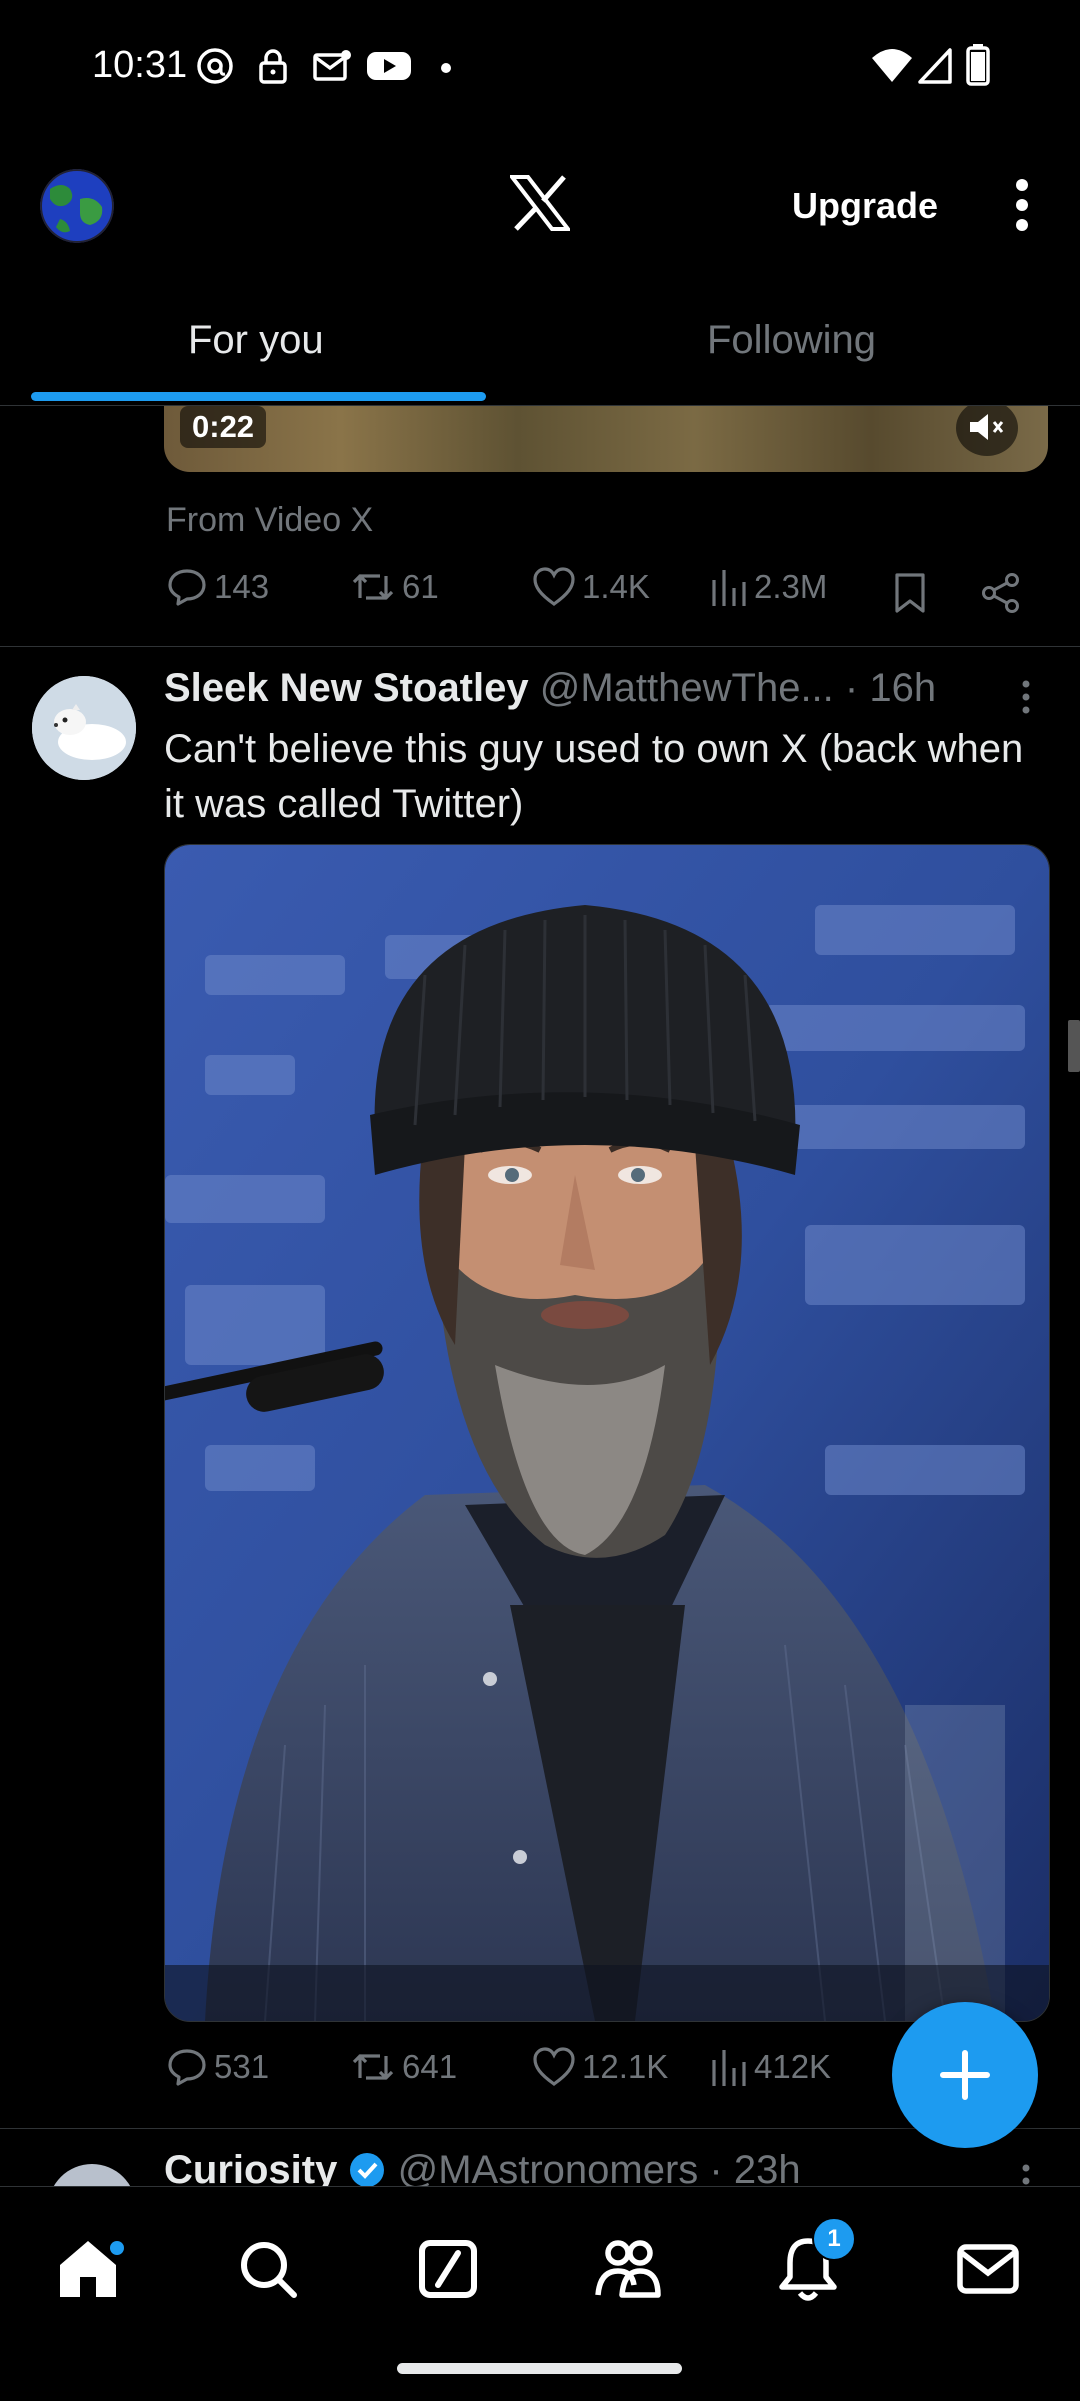 Image resolution: width=1080 pixels, height=2401 pixels. I want to click on muted-speaker-icon, so click(987, 427).